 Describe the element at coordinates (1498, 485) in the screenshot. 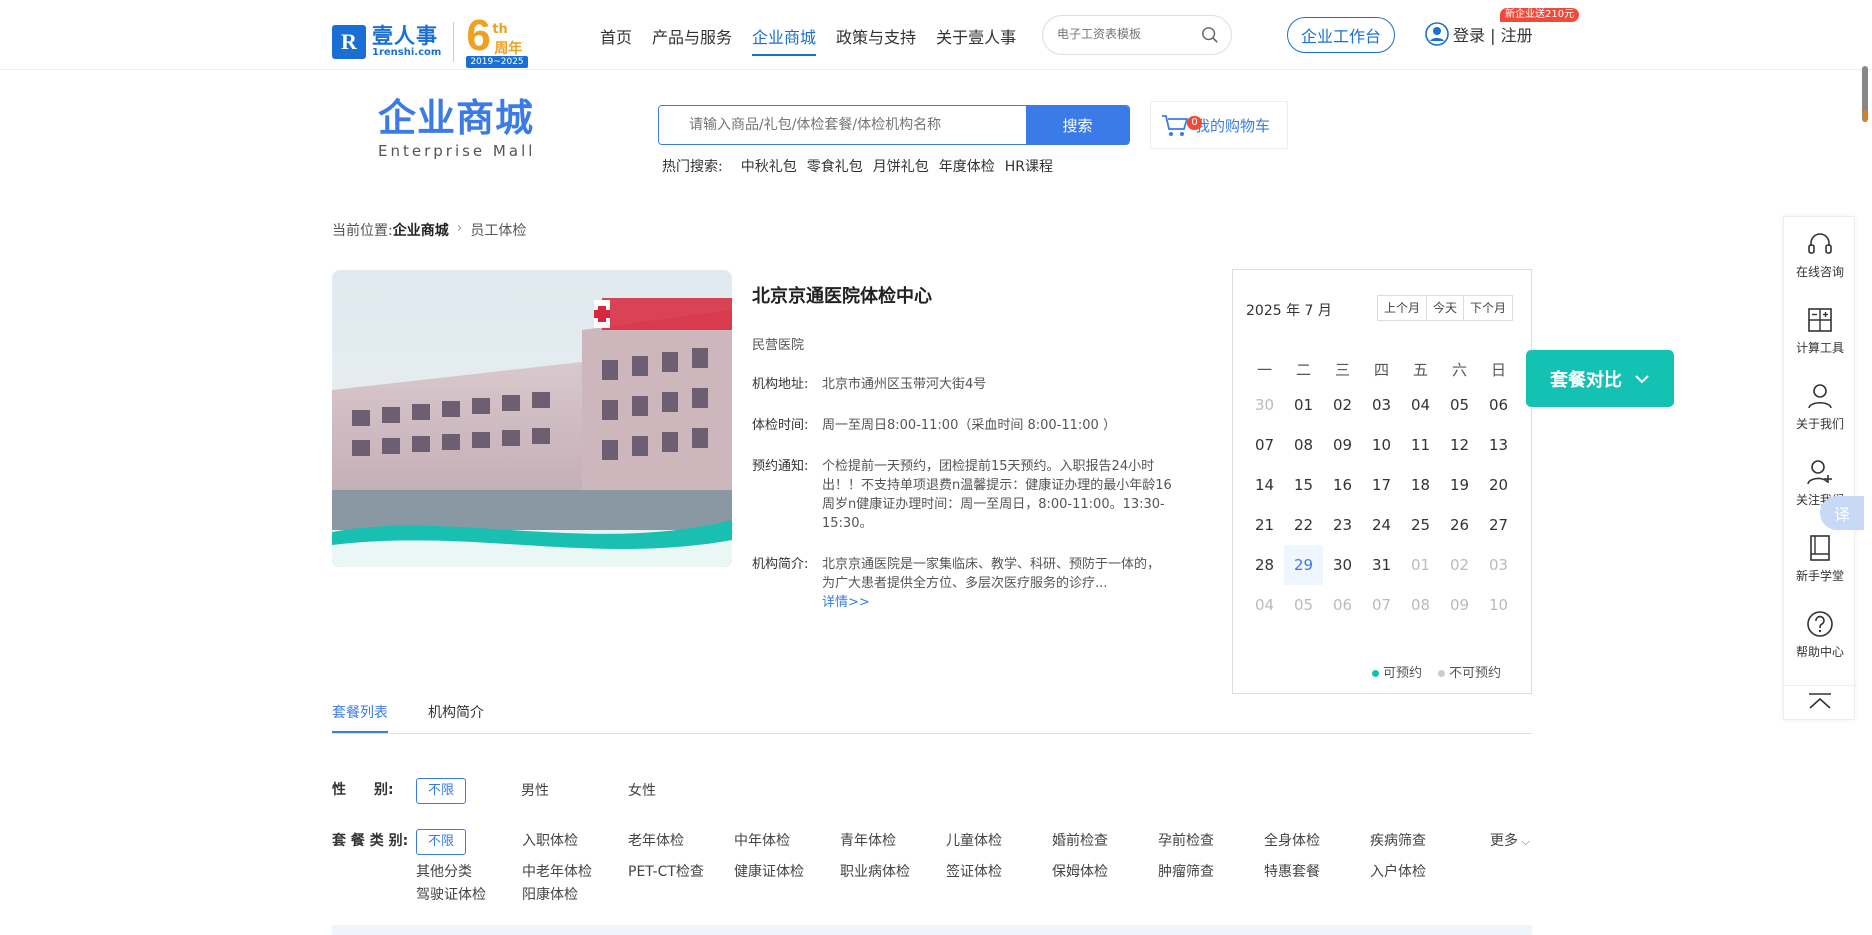

I see `calendar-day: 20` at that location.